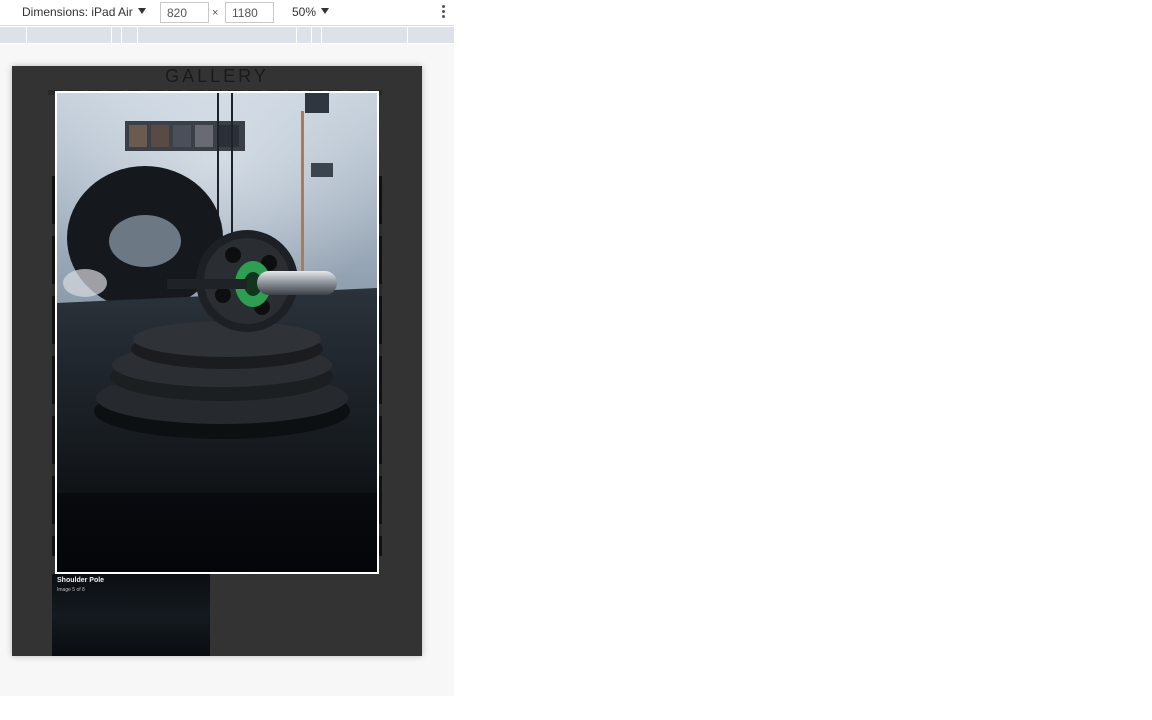 The image size is (1152, 720). I want to click on media-query-ruler, so click(227, 35).